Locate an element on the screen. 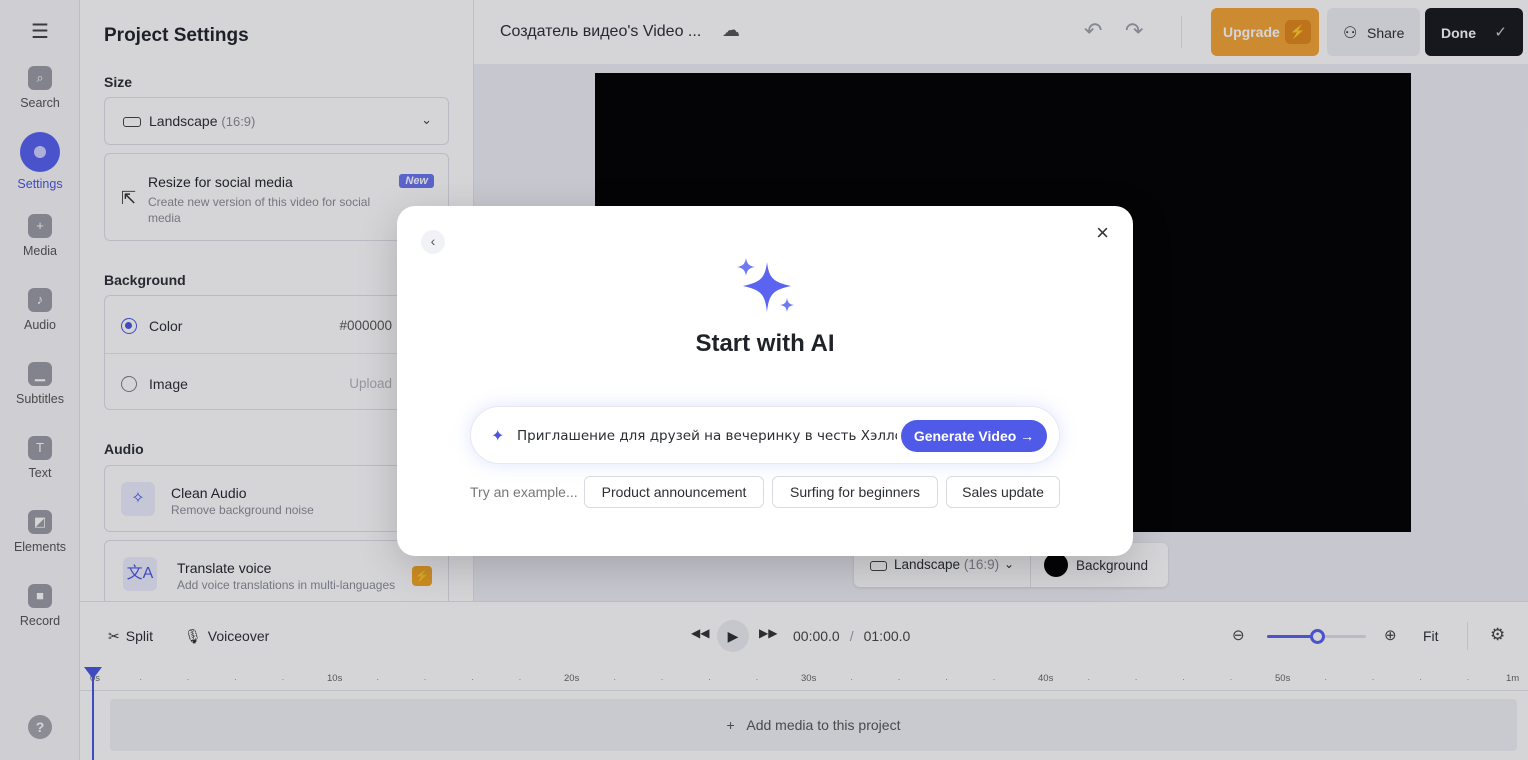 This screenshot has width=1528, height=760. ai-sparkle-icon is located at coordinates (765, 285).